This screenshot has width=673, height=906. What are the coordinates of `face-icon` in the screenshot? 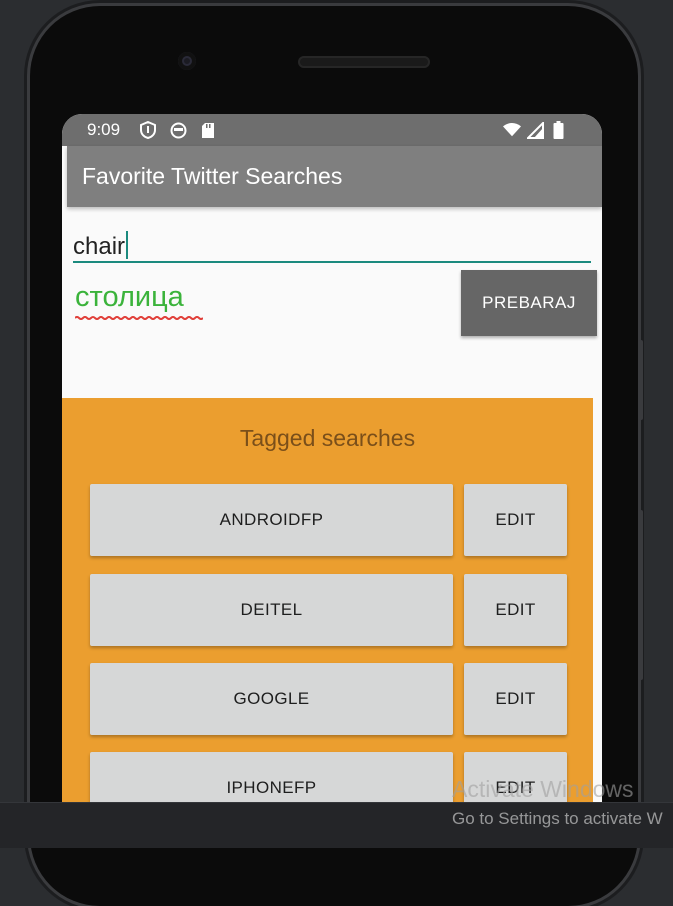 It's located at (178, 130).